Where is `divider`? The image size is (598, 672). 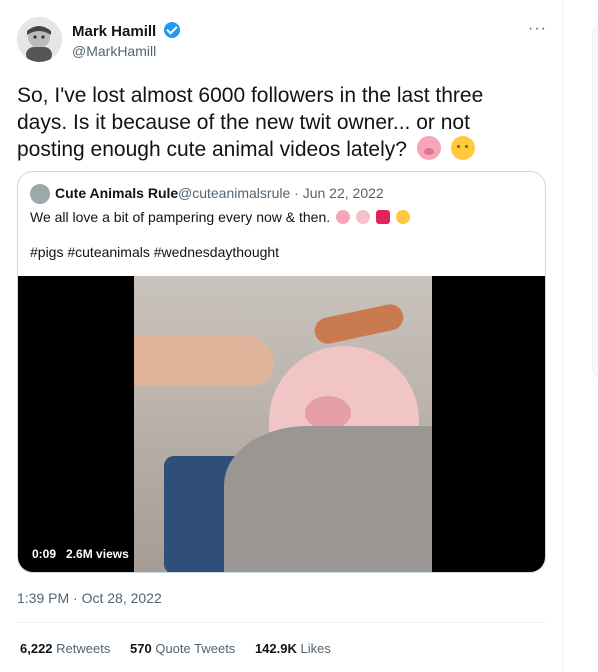 divider is located at coordinates (281, 622).